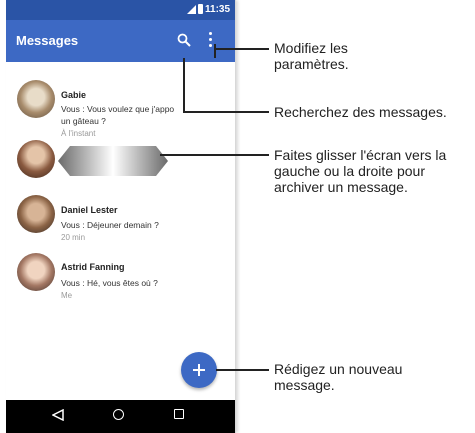  What do you see at coordinates (89, 210) in the screenshot?
I see `contact-name: Daniel Lester` at bounding box center [89, 210].